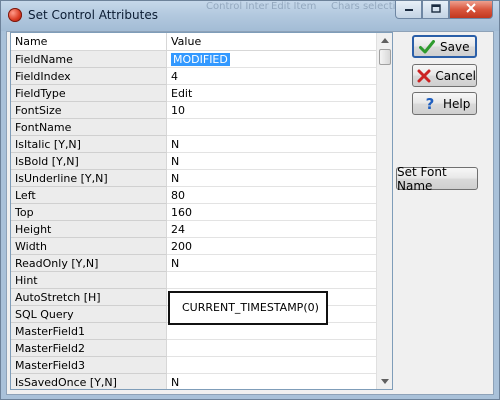 The height and width of the screenshot is (400, 500). I want to click on table-row: MasterField3, so click(194, 365).